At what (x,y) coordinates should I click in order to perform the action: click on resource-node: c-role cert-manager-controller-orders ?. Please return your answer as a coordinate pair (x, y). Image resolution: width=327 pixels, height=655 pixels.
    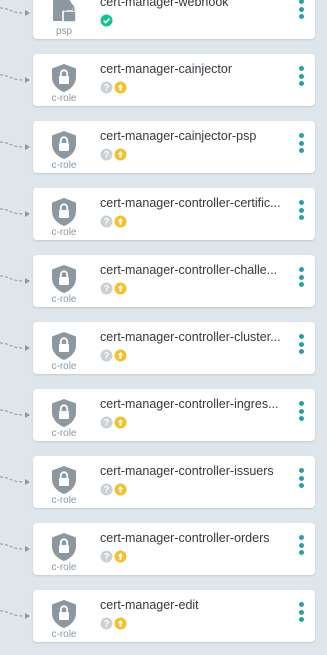
    Looking at the image, I should click on (174, 549).